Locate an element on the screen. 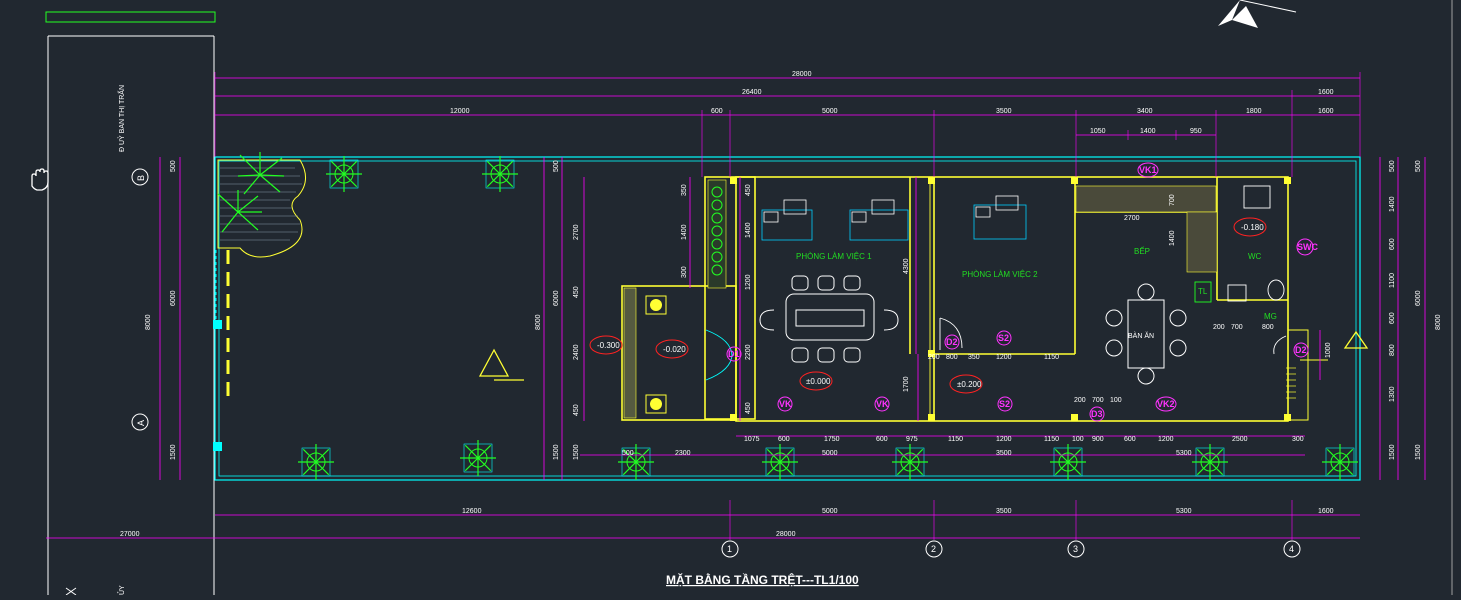  dim-top-950: 950 is located at coordinates (1196, 131).